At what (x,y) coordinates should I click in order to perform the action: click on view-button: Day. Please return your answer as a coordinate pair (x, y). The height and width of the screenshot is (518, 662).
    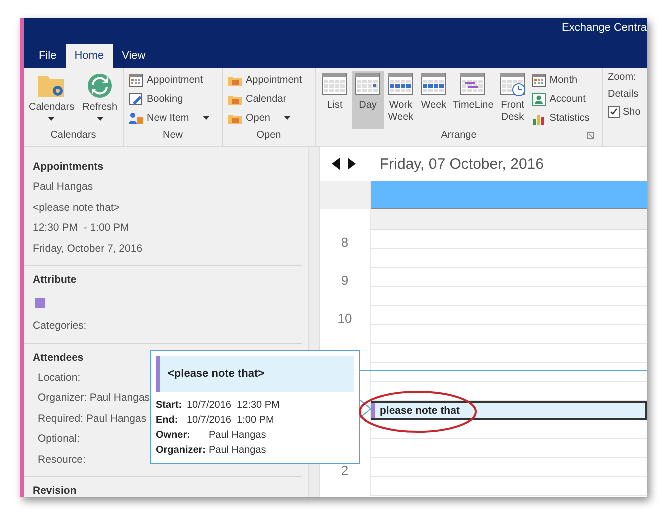
    Looking at the image, I should click on (368, 100).